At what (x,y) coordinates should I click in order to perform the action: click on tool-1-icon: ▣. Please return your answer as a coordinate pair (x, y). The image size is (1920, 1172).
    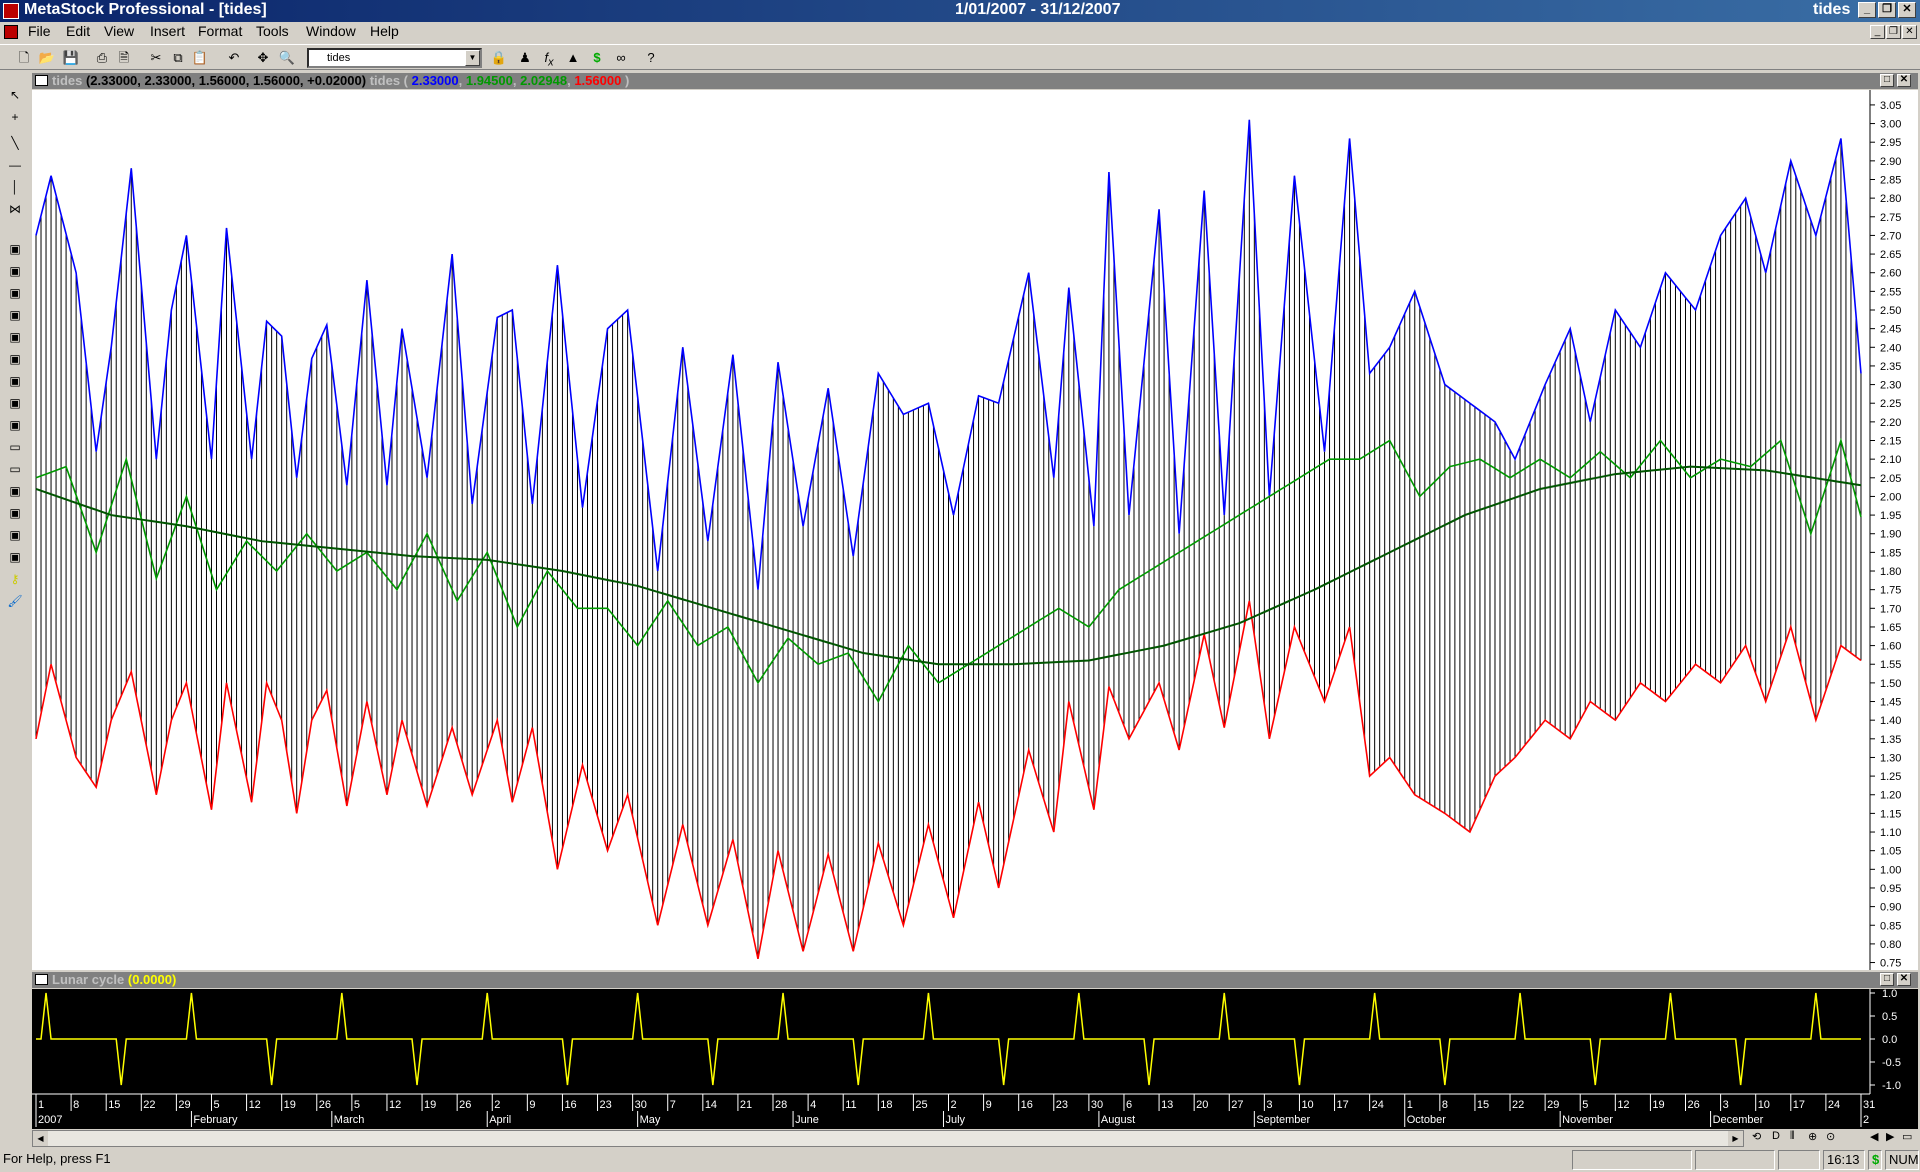
    Looking at the image, I should click on (15, 249).